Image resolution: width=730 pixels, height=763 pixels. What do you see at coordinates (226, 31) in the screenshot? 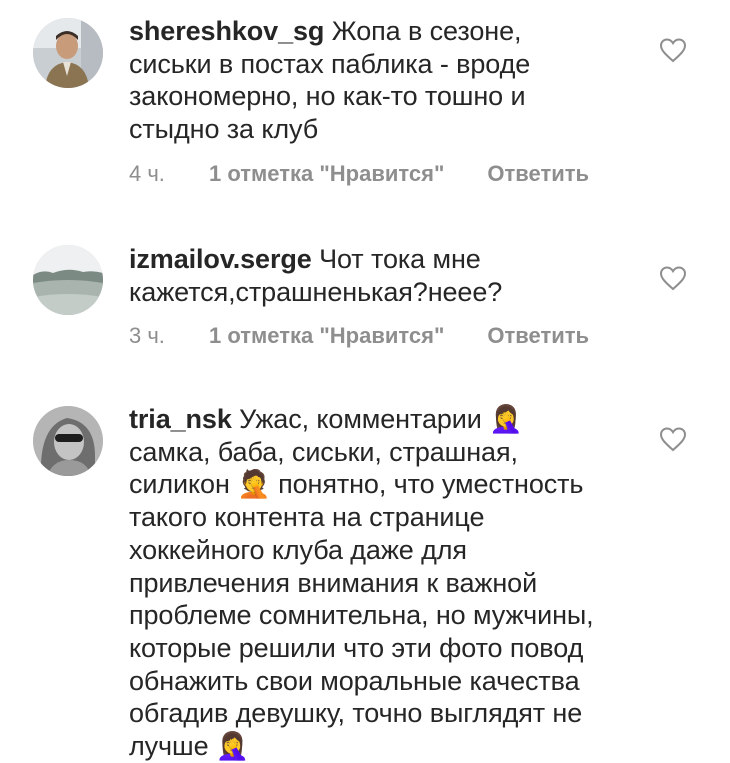
I see `comment-username: shereshkov_sg` at bounding box center [226, 31].